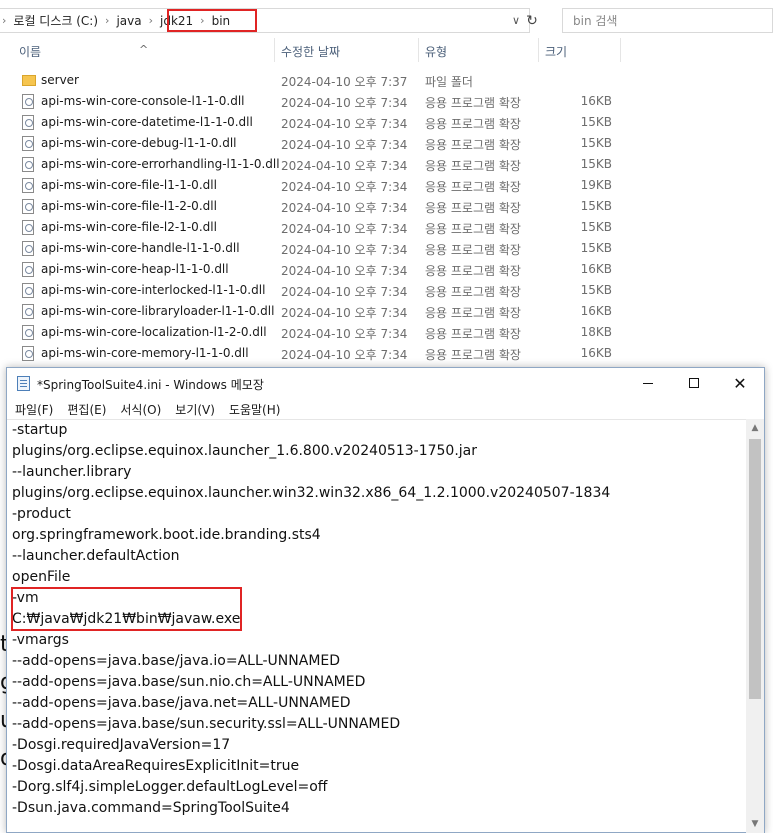 This screenshot has width=773, height=833. What do you see at coordinates (194, 408) in the screenshot?
I see `menu-view: 보기(V)` at bounding box center [194, 408].